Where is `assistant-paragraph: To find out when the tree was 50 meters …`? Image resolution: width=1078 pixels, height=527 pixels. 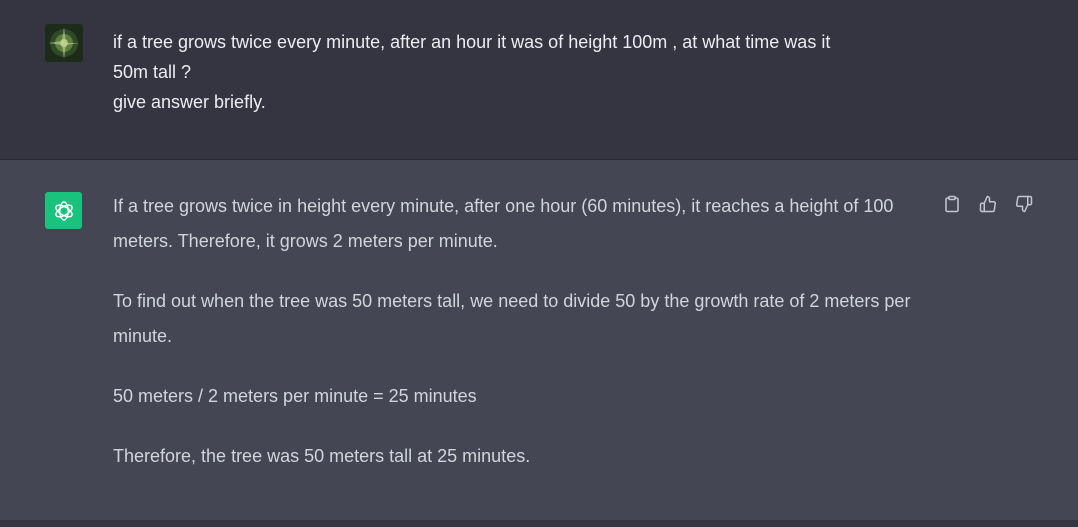
assistant-paragraph: To find out when the tree was 50 meters … is located at coordinates (512, 318).